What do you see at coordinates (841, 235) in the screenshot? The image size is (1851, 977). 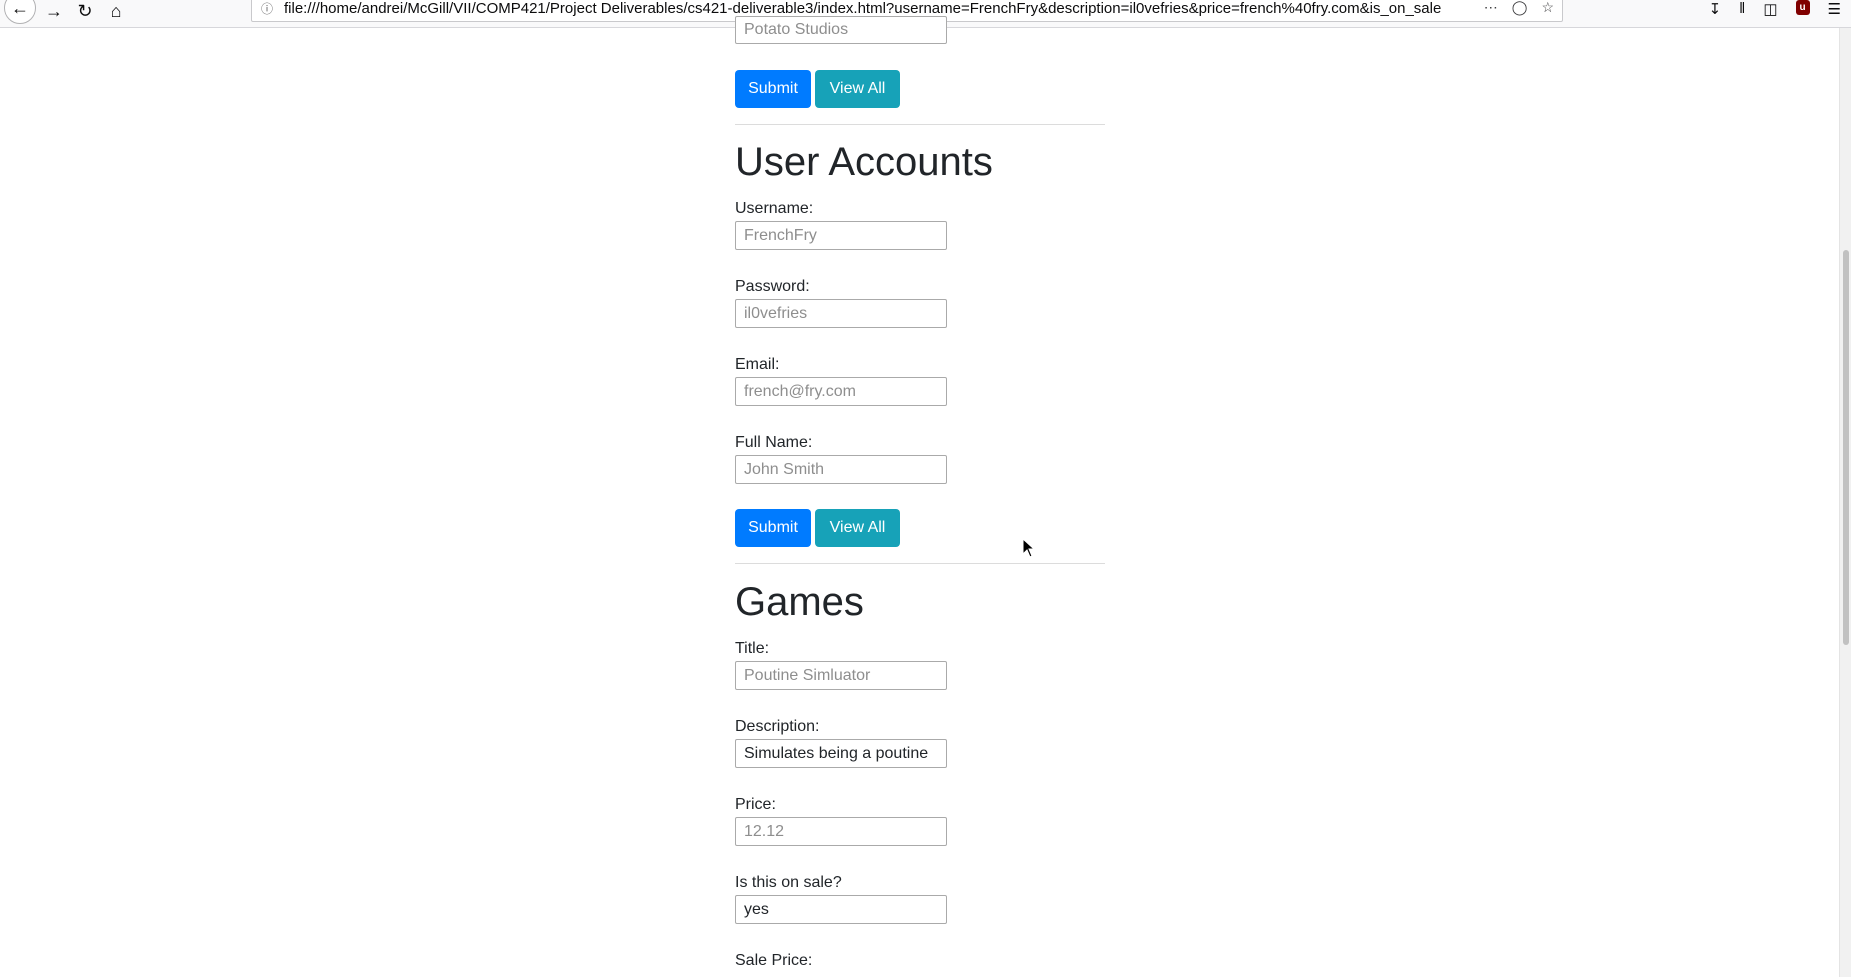 I see `username-input` at bounding box center [841, 235].